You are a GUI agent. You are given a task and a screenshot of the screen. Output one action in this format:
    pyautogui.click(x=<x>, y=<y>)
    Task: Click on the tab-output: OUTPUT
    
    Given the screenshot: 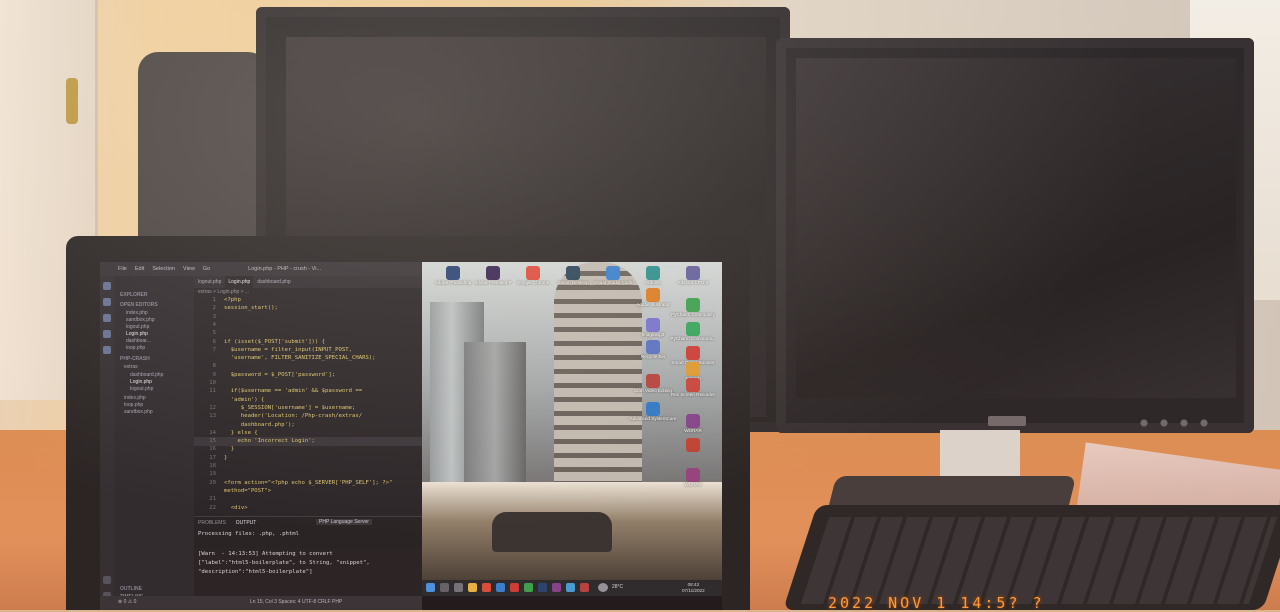 What is the action you would take?
    pyautogui.click(x=246, y=523)
    